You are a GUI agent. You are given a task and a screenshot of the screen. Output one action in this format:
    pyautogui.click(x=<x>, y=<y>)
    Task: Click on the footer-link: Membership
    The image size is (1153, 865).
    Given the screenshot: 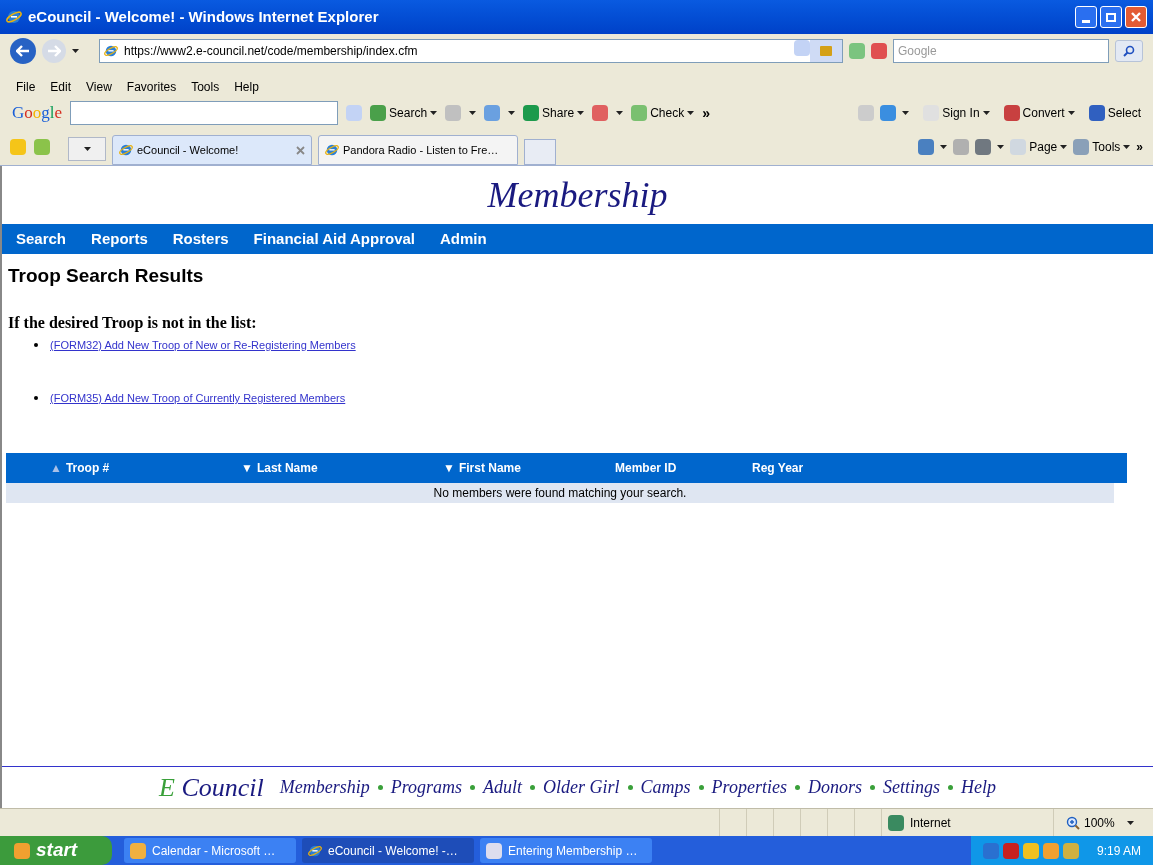 What is the action you would take?
    pyautogui.click(x=324, y=787)
    